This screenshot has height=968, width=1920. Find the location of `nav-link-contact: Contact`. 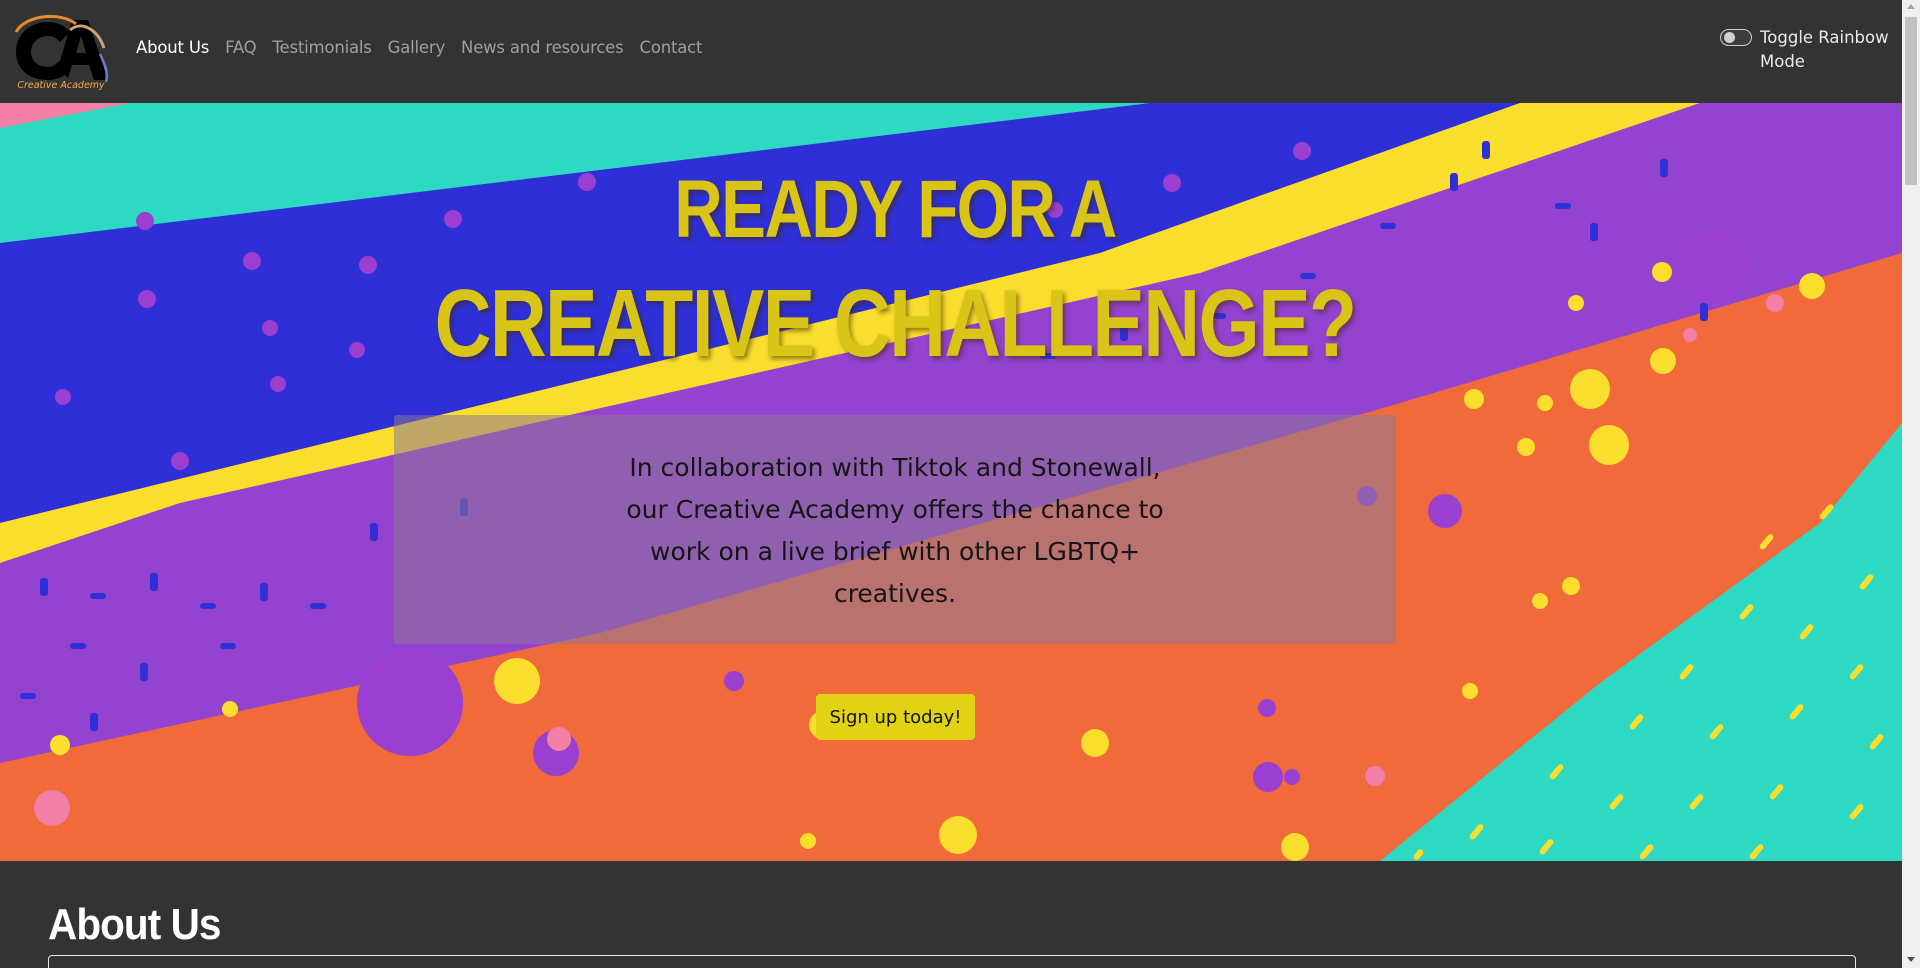

nav-link-contact: Contact is located at coordinates (671, 47).